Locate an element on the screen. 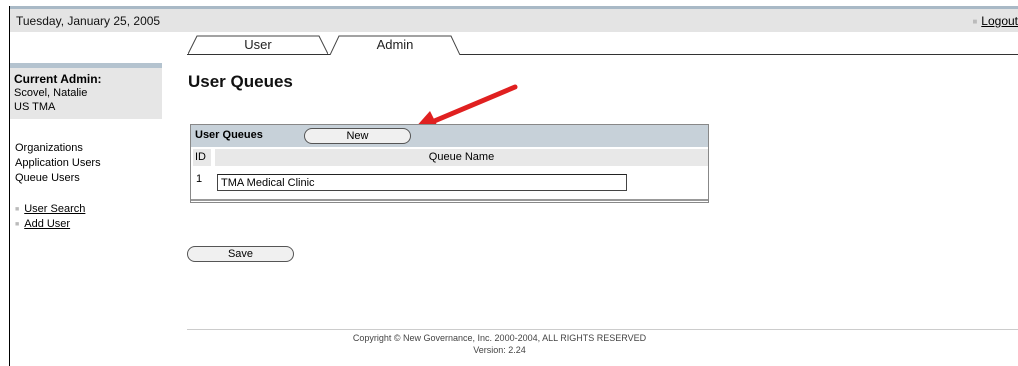  user-sub-nav: ■ User Search ■ Add User is located at coordinates (50, 217).